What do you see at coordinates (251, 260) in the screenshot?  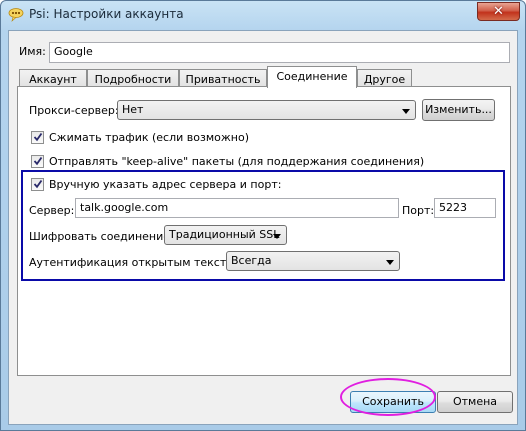 I see `plaintext-auth-select-value: Всегда` at bounding box center [251, 260].